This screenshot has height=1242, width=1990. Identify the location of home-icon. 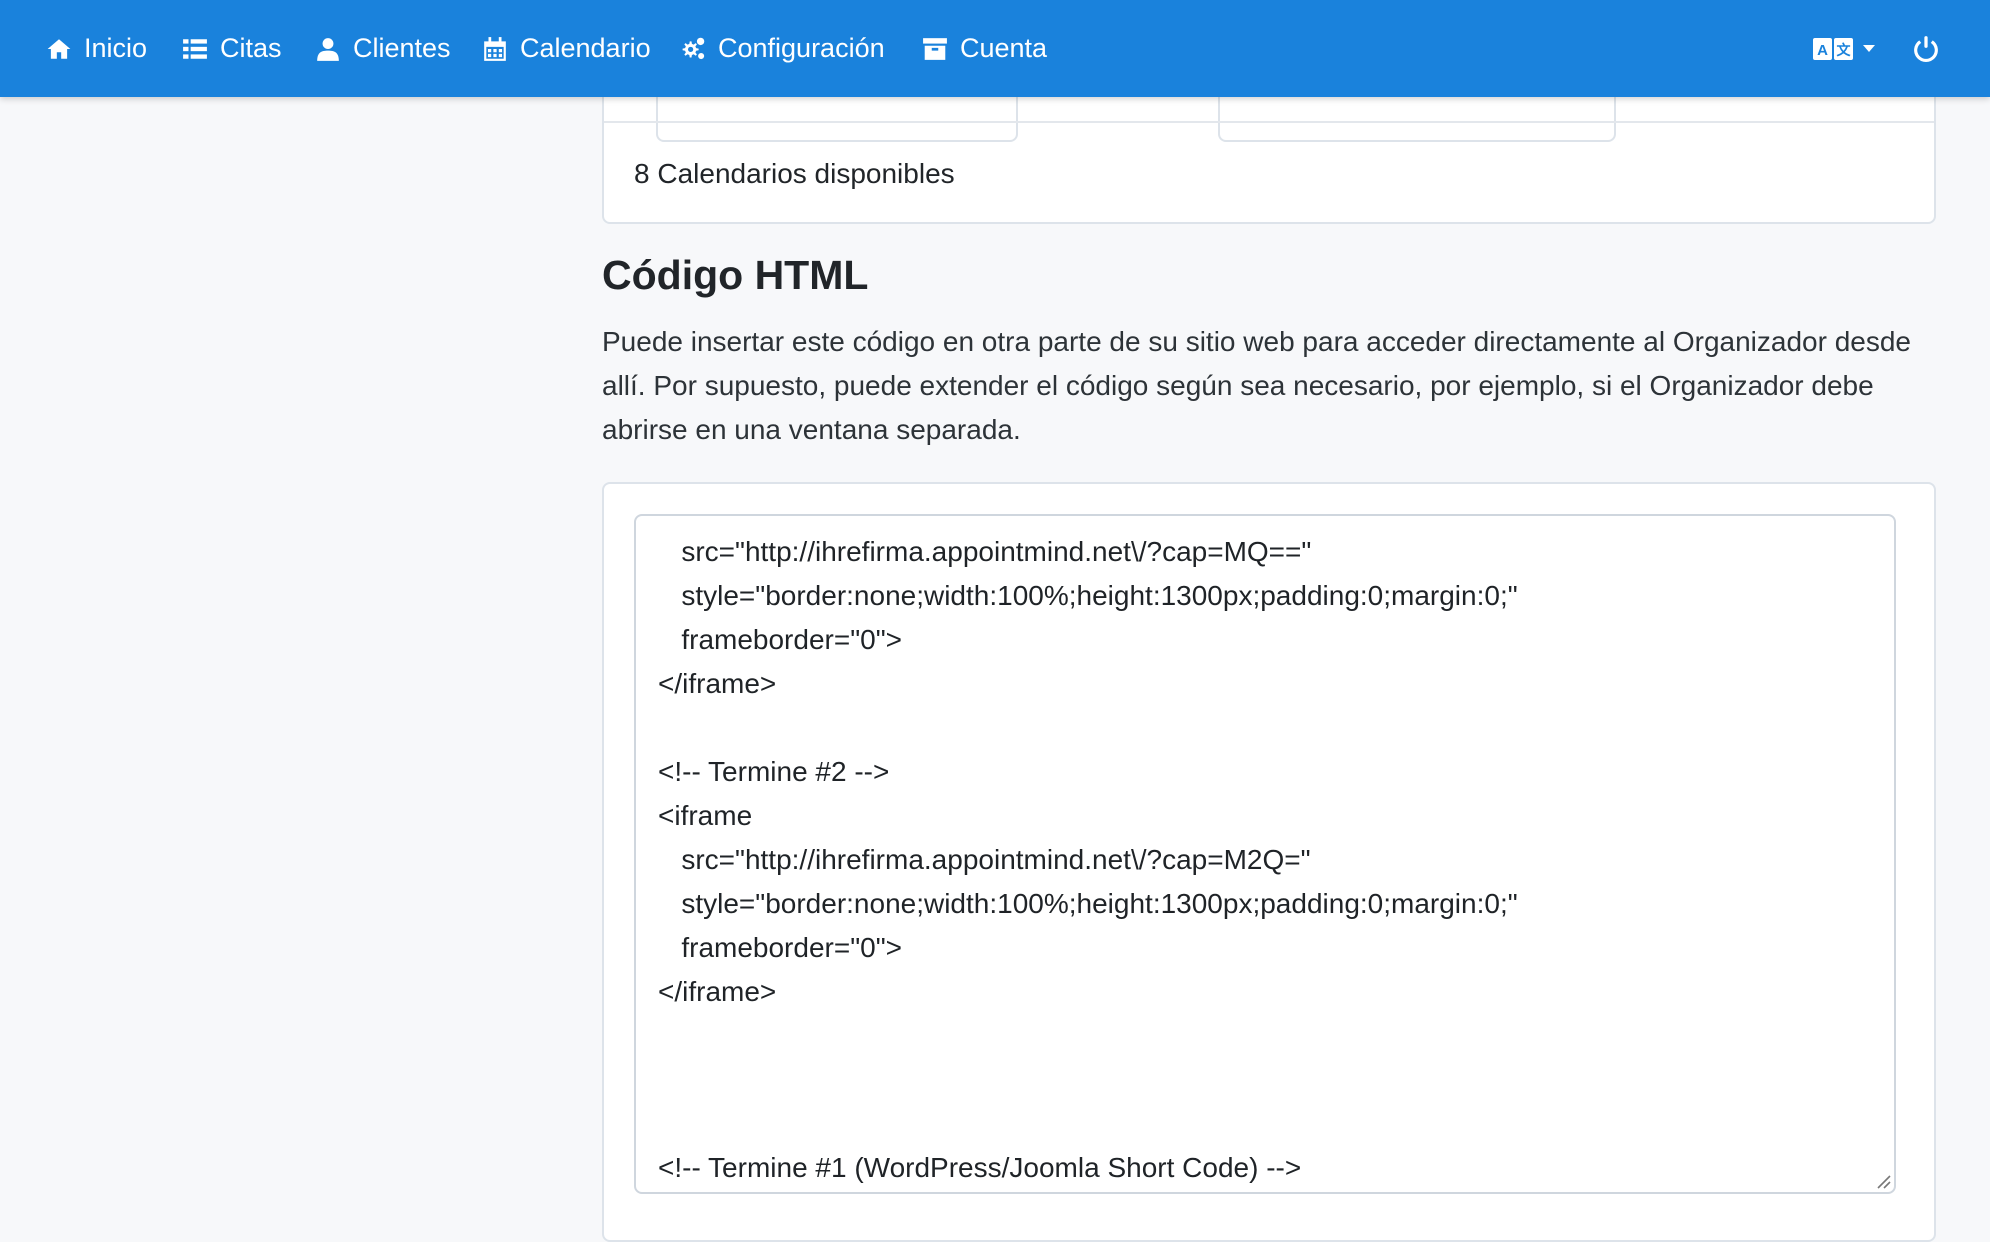
(59, 48).